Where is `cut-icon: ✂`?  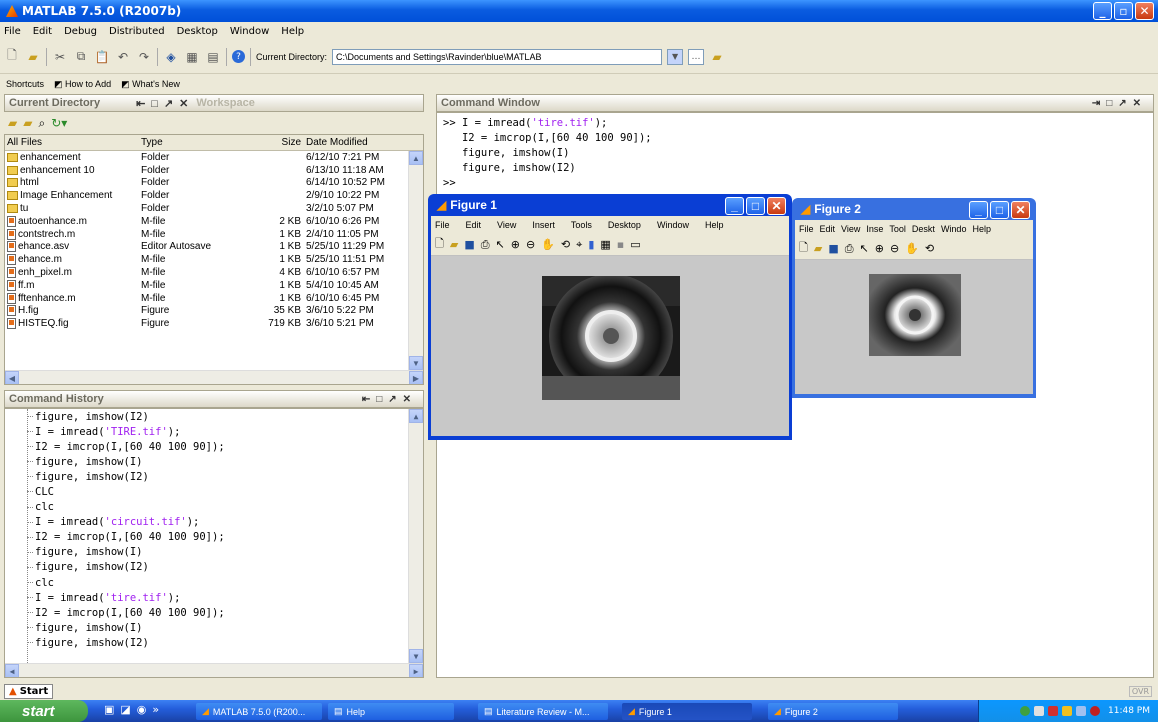
cut-icon: ✂ is located at coordinates (60, 57).